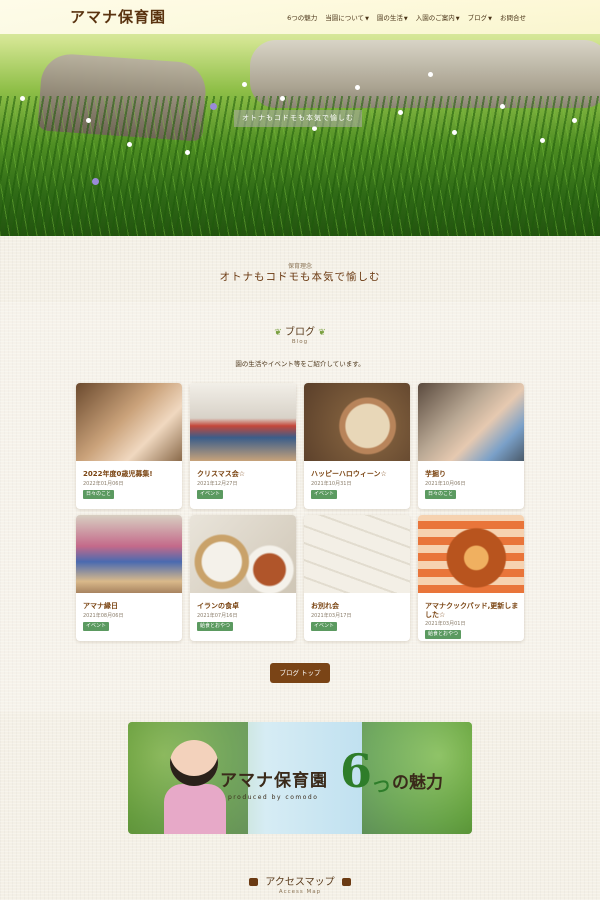 The height and width of the screenshot is (900, 600). Describe the element at coordinates (381, 787) in the screenshot. I see `banner-tsu: つ` at that location.